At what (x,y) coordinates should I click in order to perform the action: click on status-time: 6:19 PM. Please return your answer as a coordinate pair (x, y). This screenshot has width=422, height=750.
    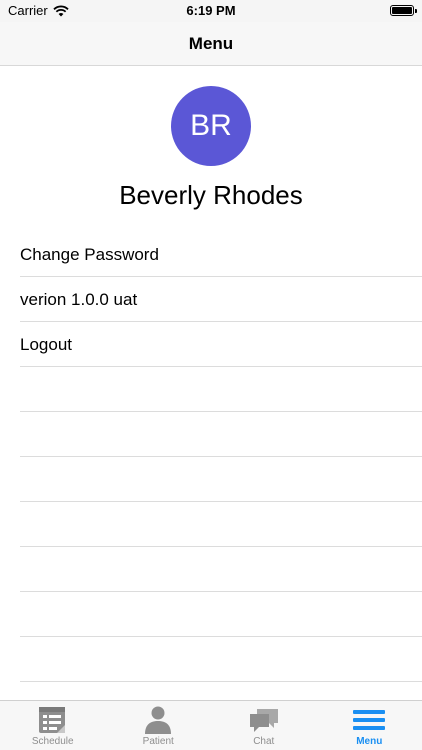
    Looking at the image, I should click on (211, 10).